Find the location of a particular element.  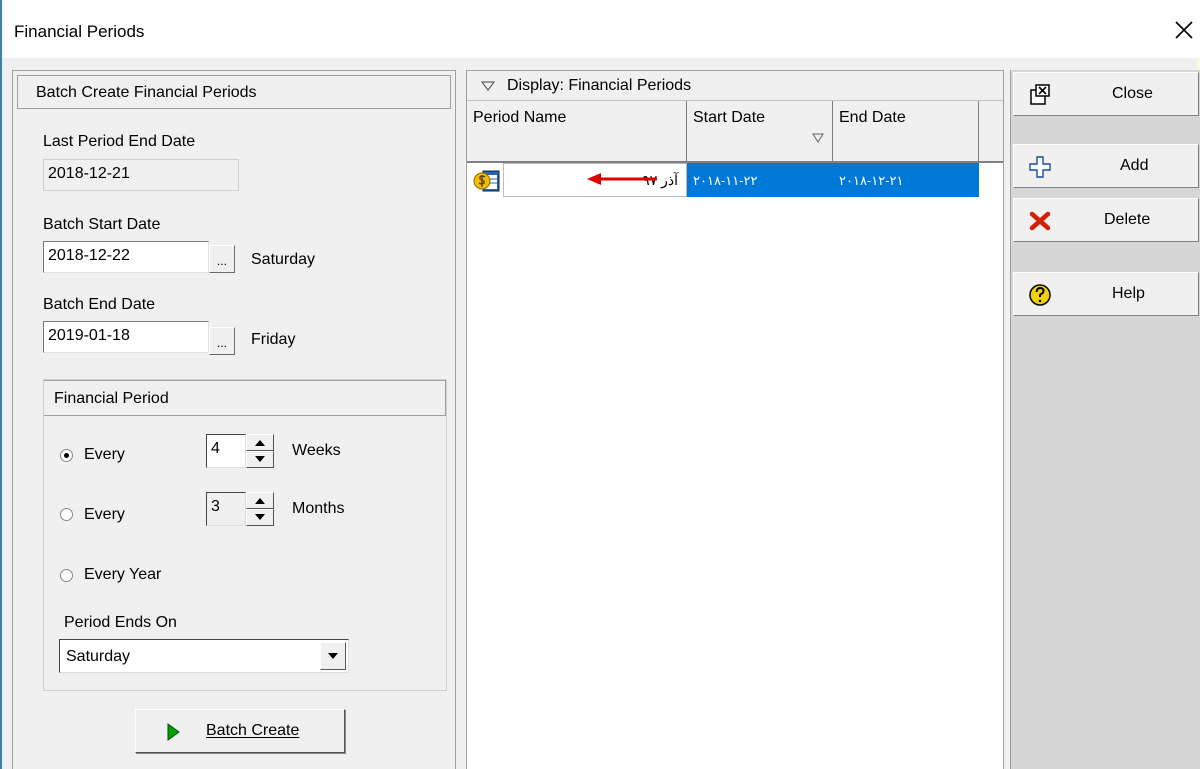

last-period-end-date-field: 2018-12-21 is located at coordinates (141, 175).